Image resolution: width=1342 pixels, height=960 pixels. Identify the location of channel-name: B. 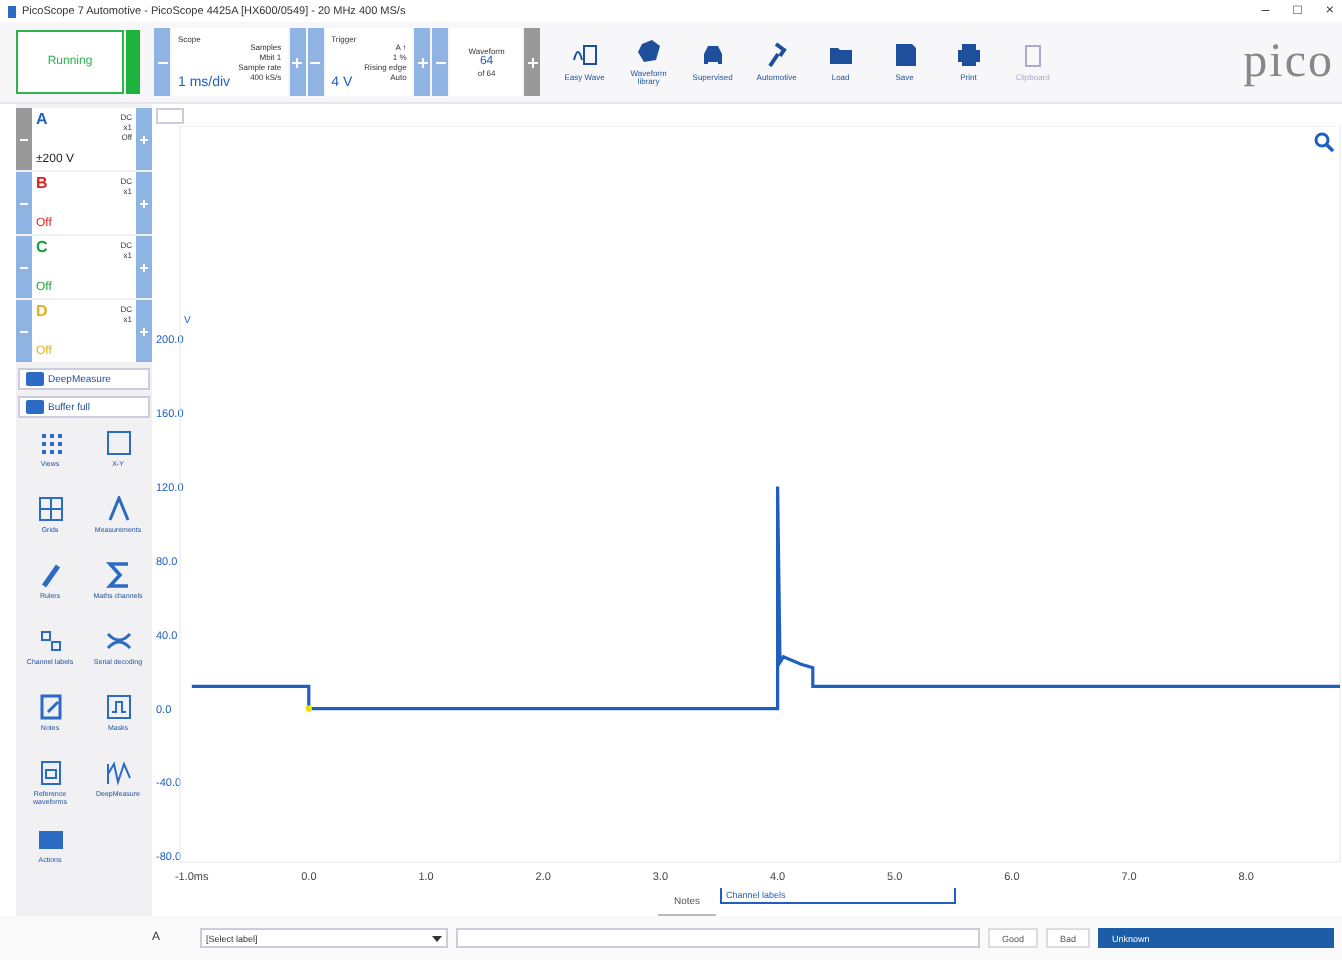
(42, 184).